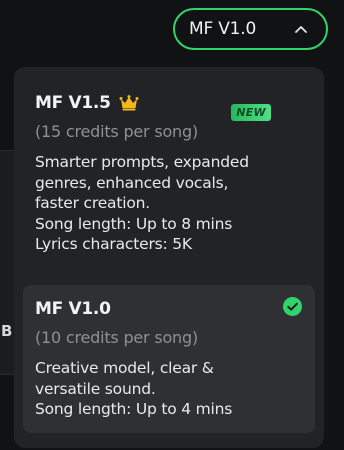  Describe the element at coordinates (292, 306) in the screenshot. I see `check-circle-icon` at that location.